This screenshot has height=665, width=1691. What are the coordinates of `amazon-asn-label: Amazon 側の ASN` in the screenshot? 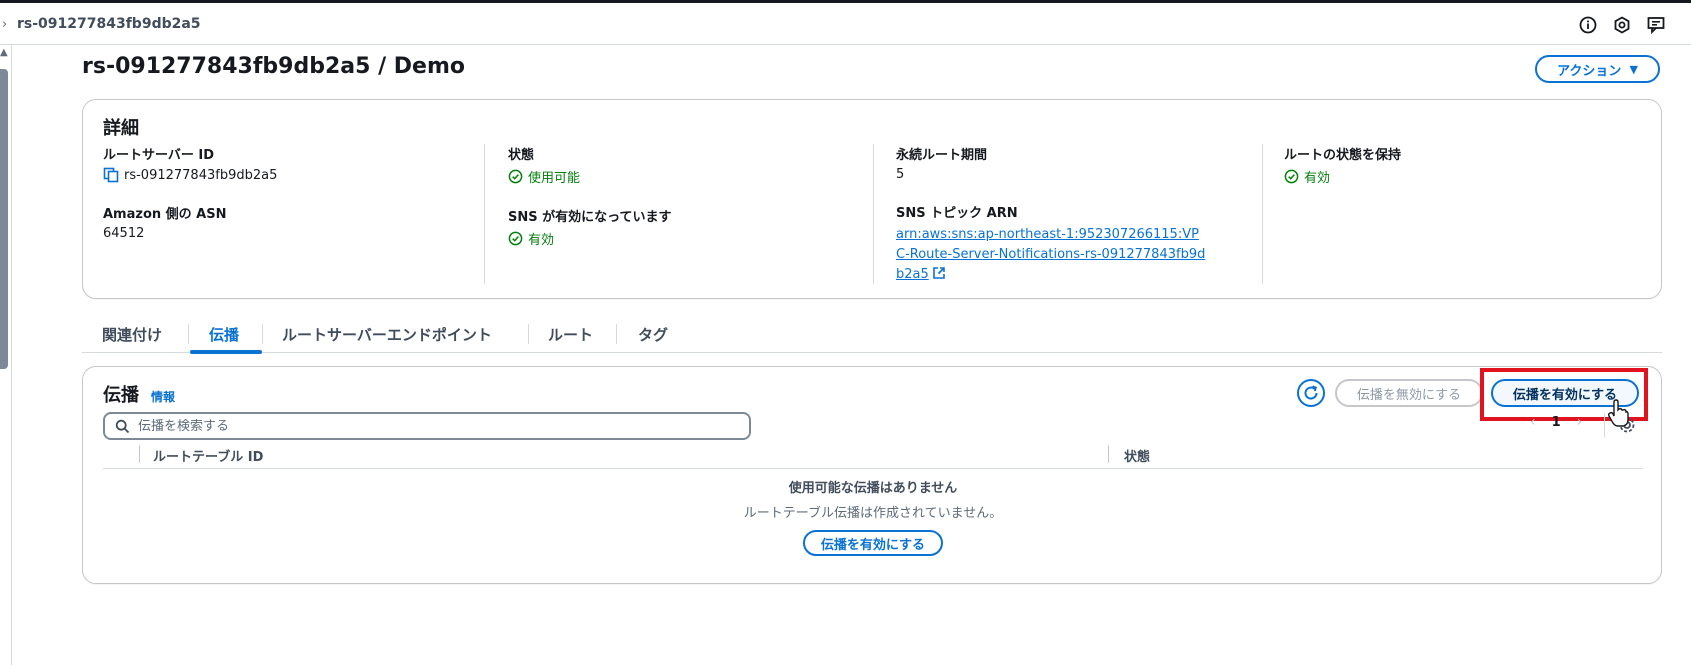 It's located at (165, 214).